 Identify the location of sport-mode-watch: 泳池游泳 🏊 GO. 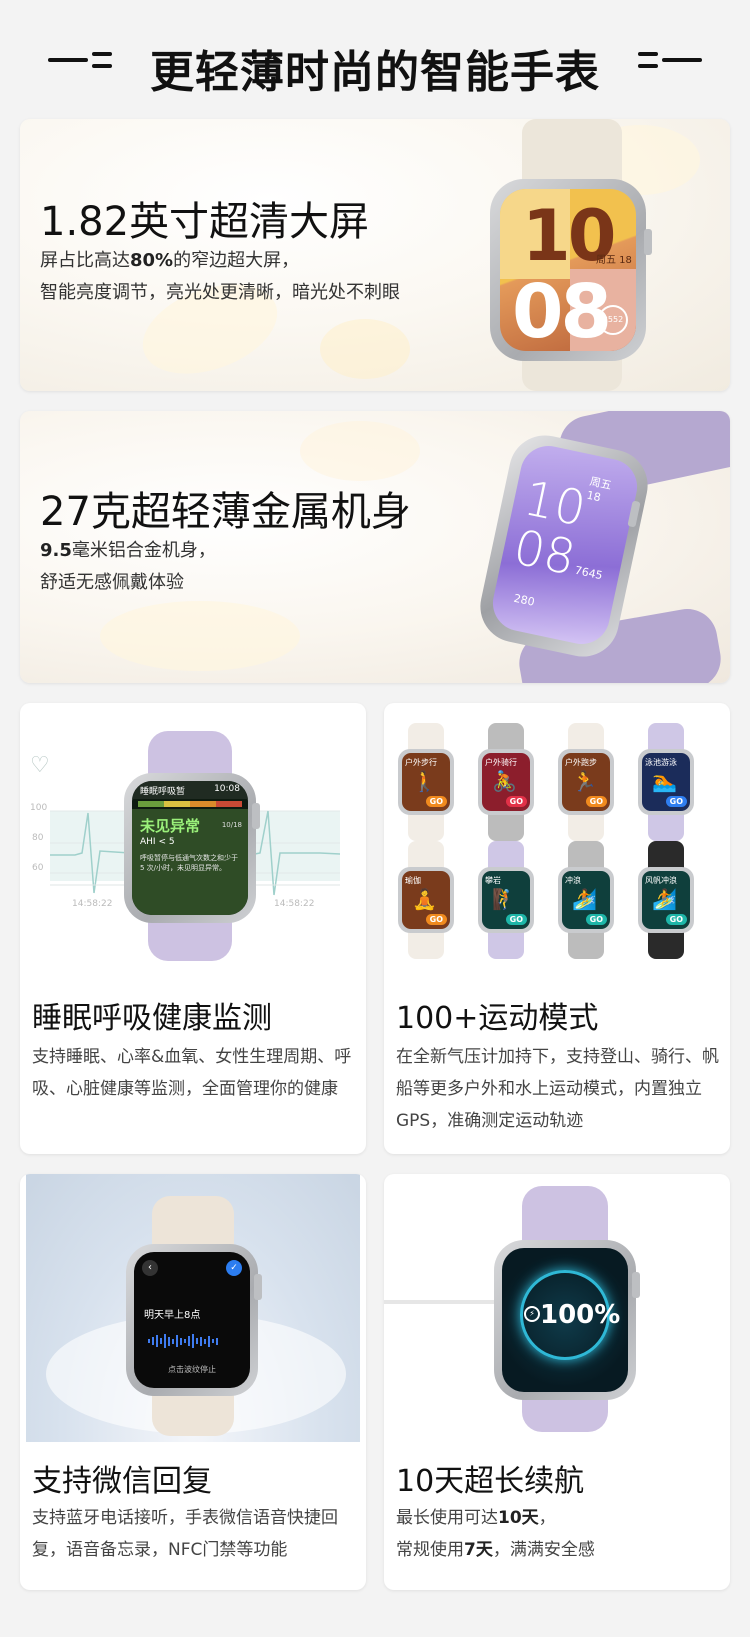
(666, 782).